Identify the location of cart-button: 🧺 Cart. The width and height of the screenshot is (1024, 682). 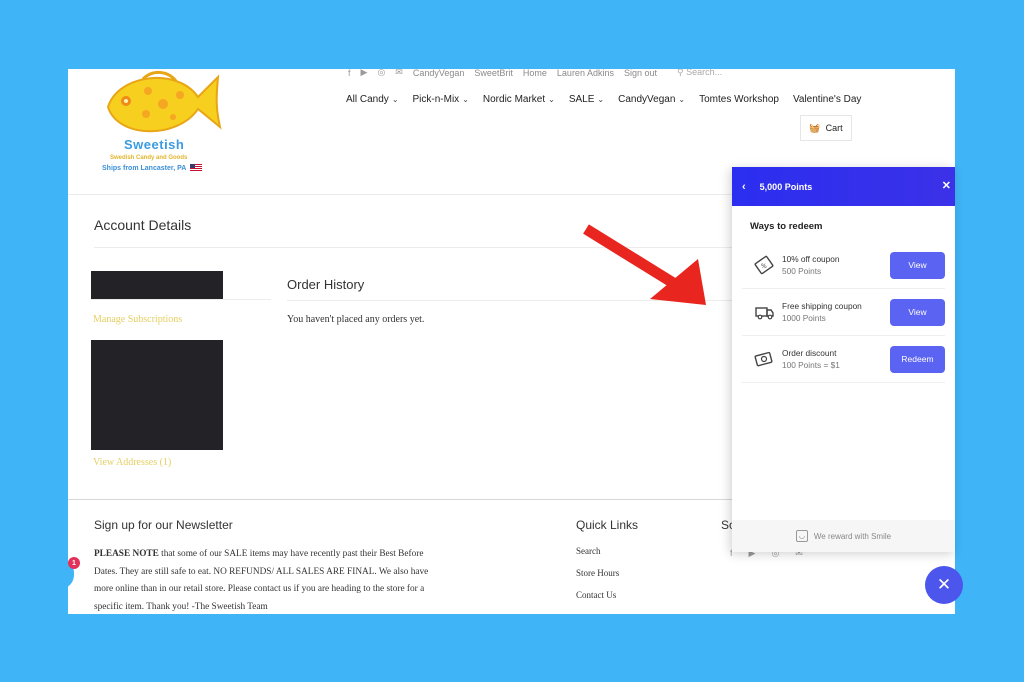
(826, 128).